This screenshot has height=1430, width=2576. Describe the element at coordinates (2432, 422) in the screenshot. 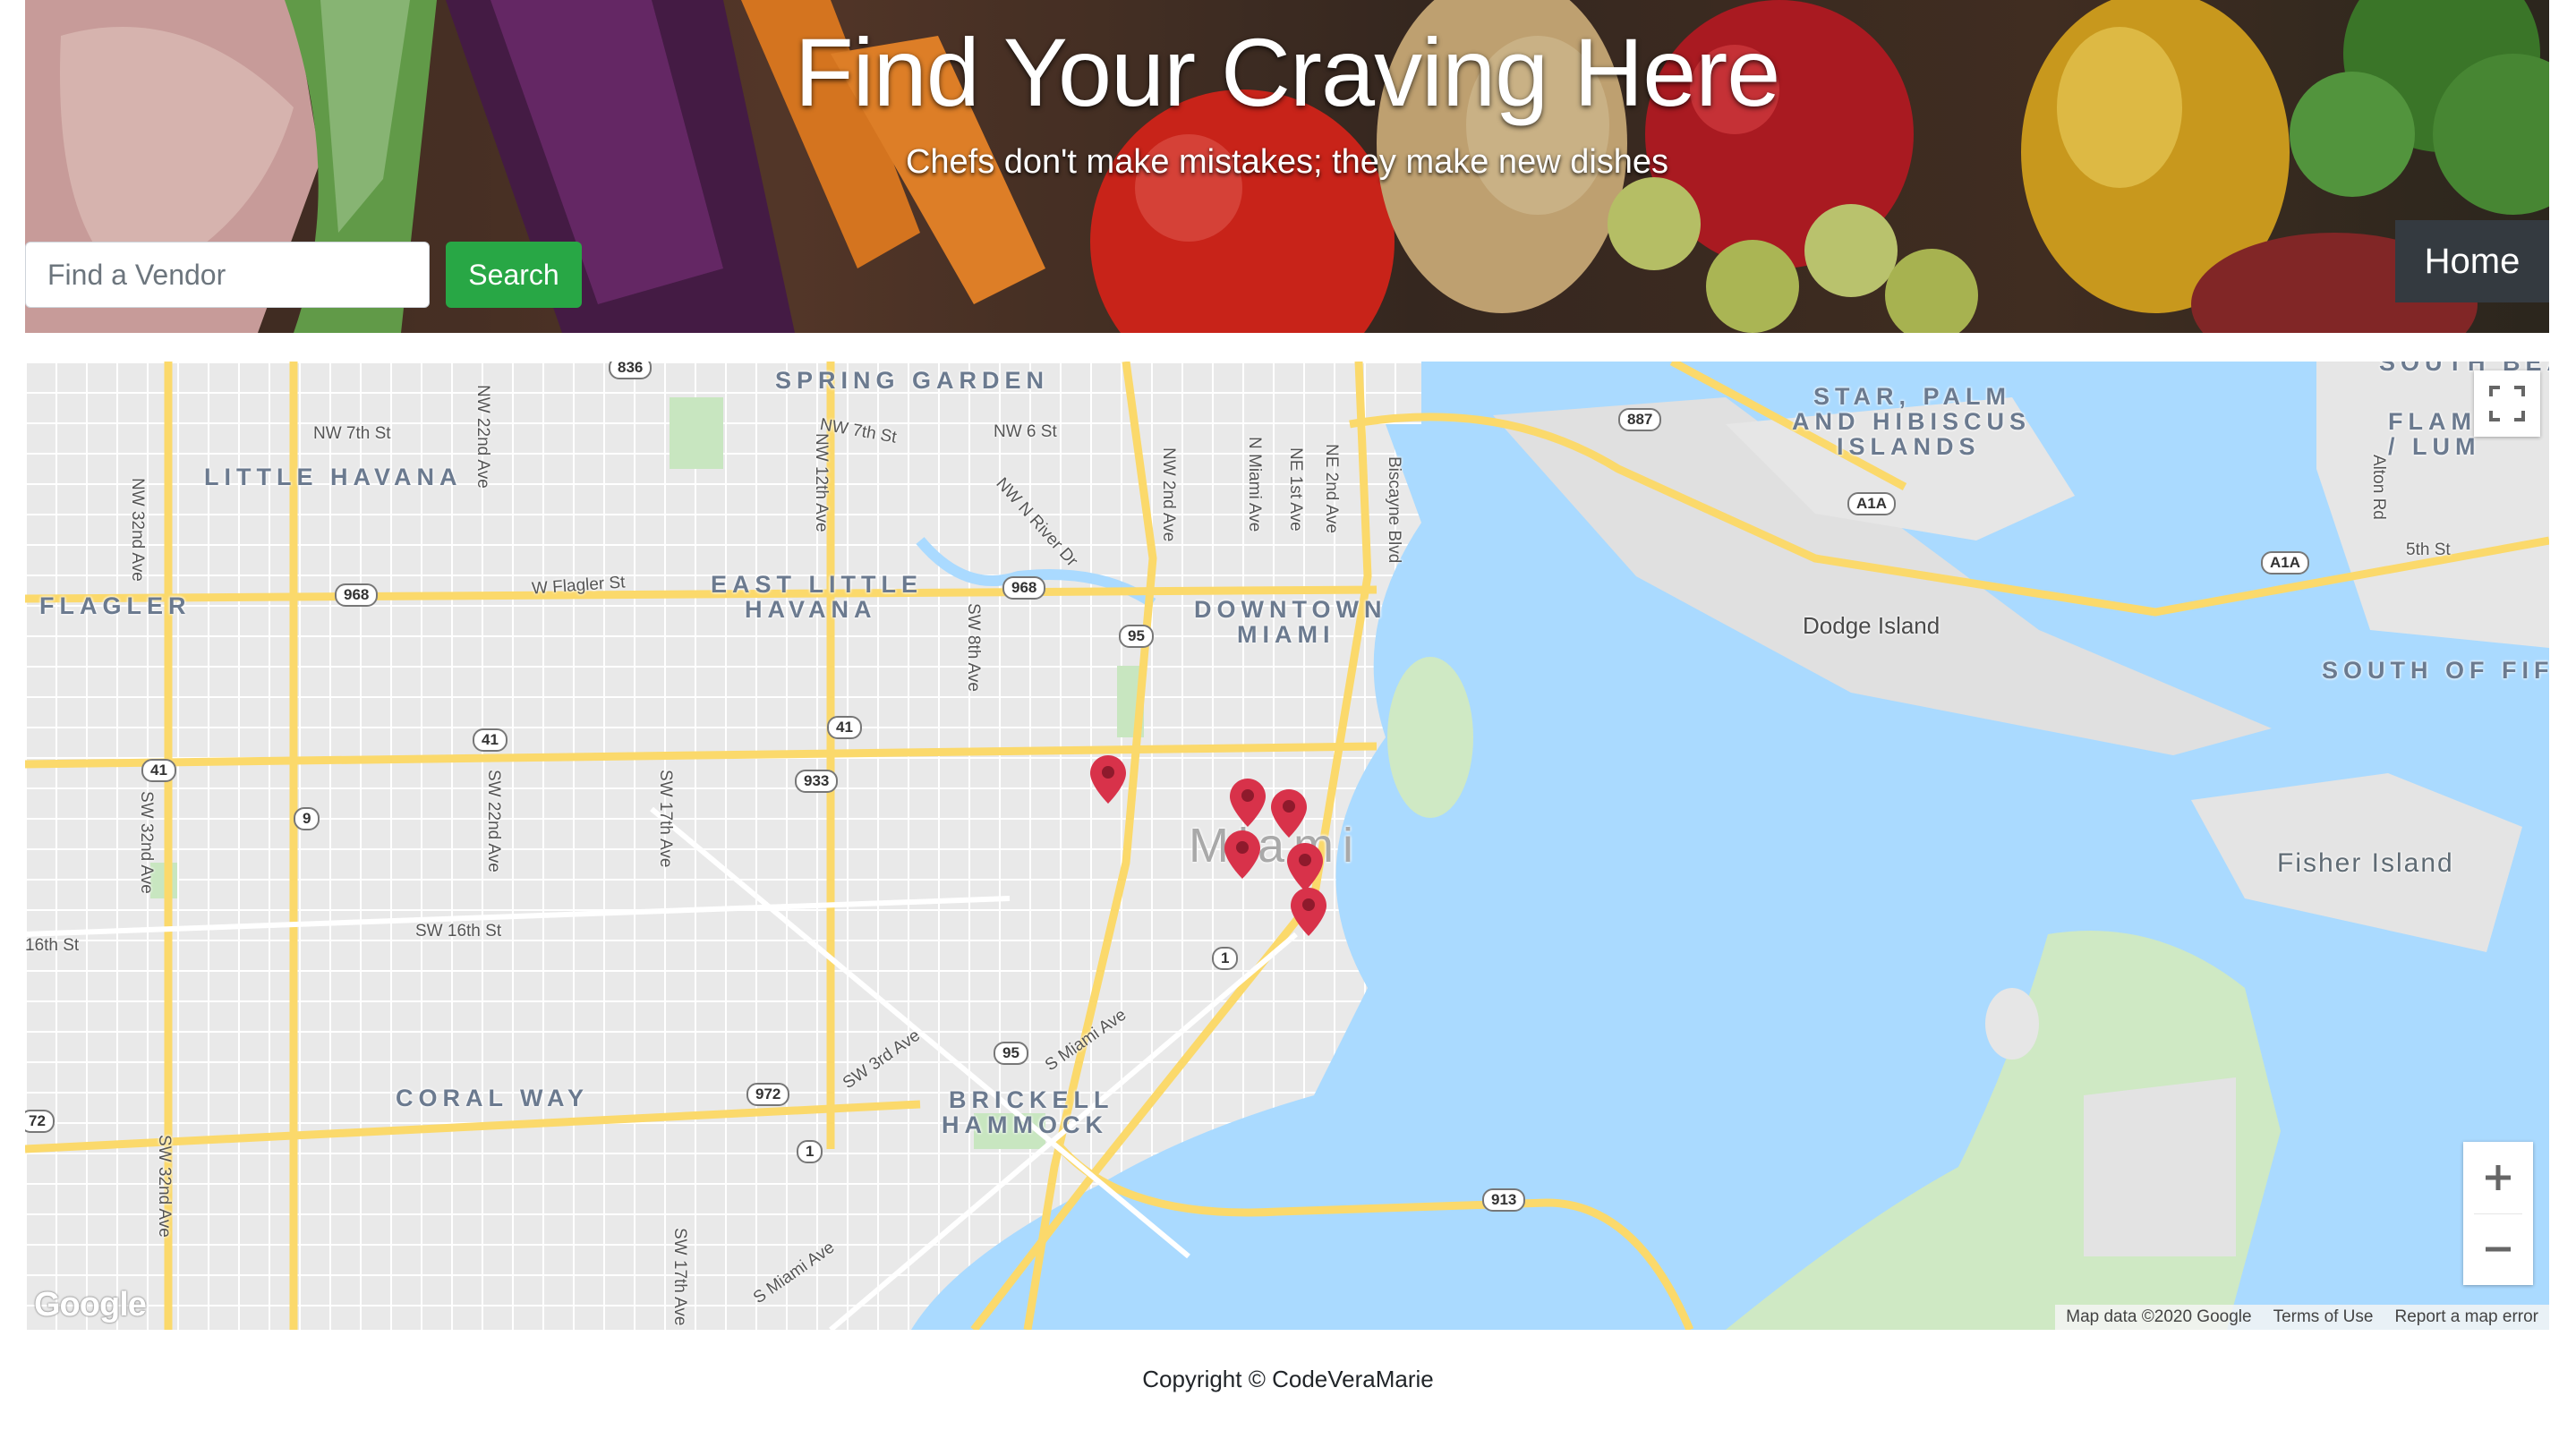

I see `label-flamingo-line1: FLAM` at that location.